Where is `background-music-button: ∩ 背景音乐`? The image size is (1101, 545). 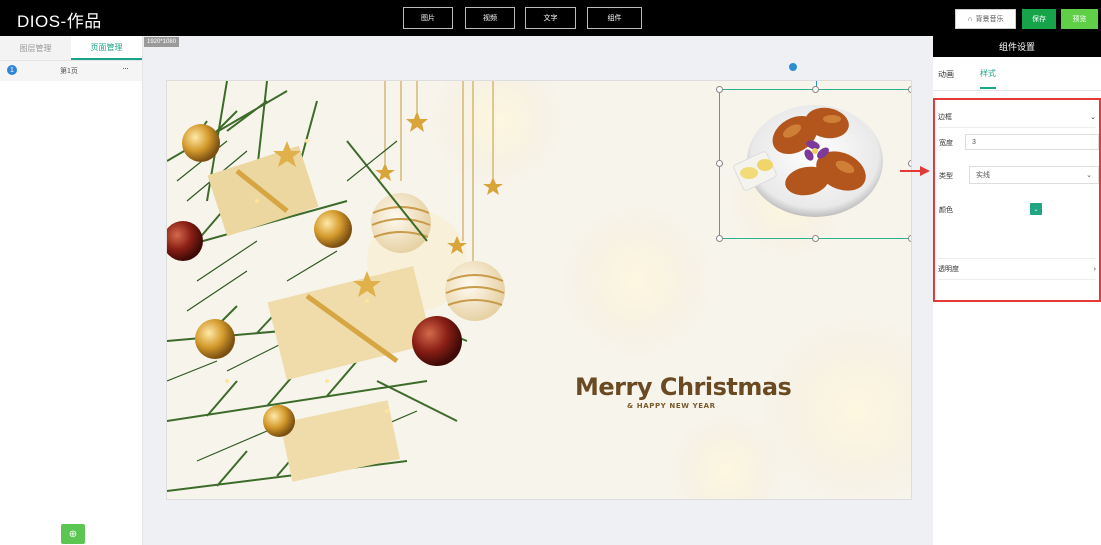
background-music-button: ∩ 背景音乐 is located at coordinates (985, 19).